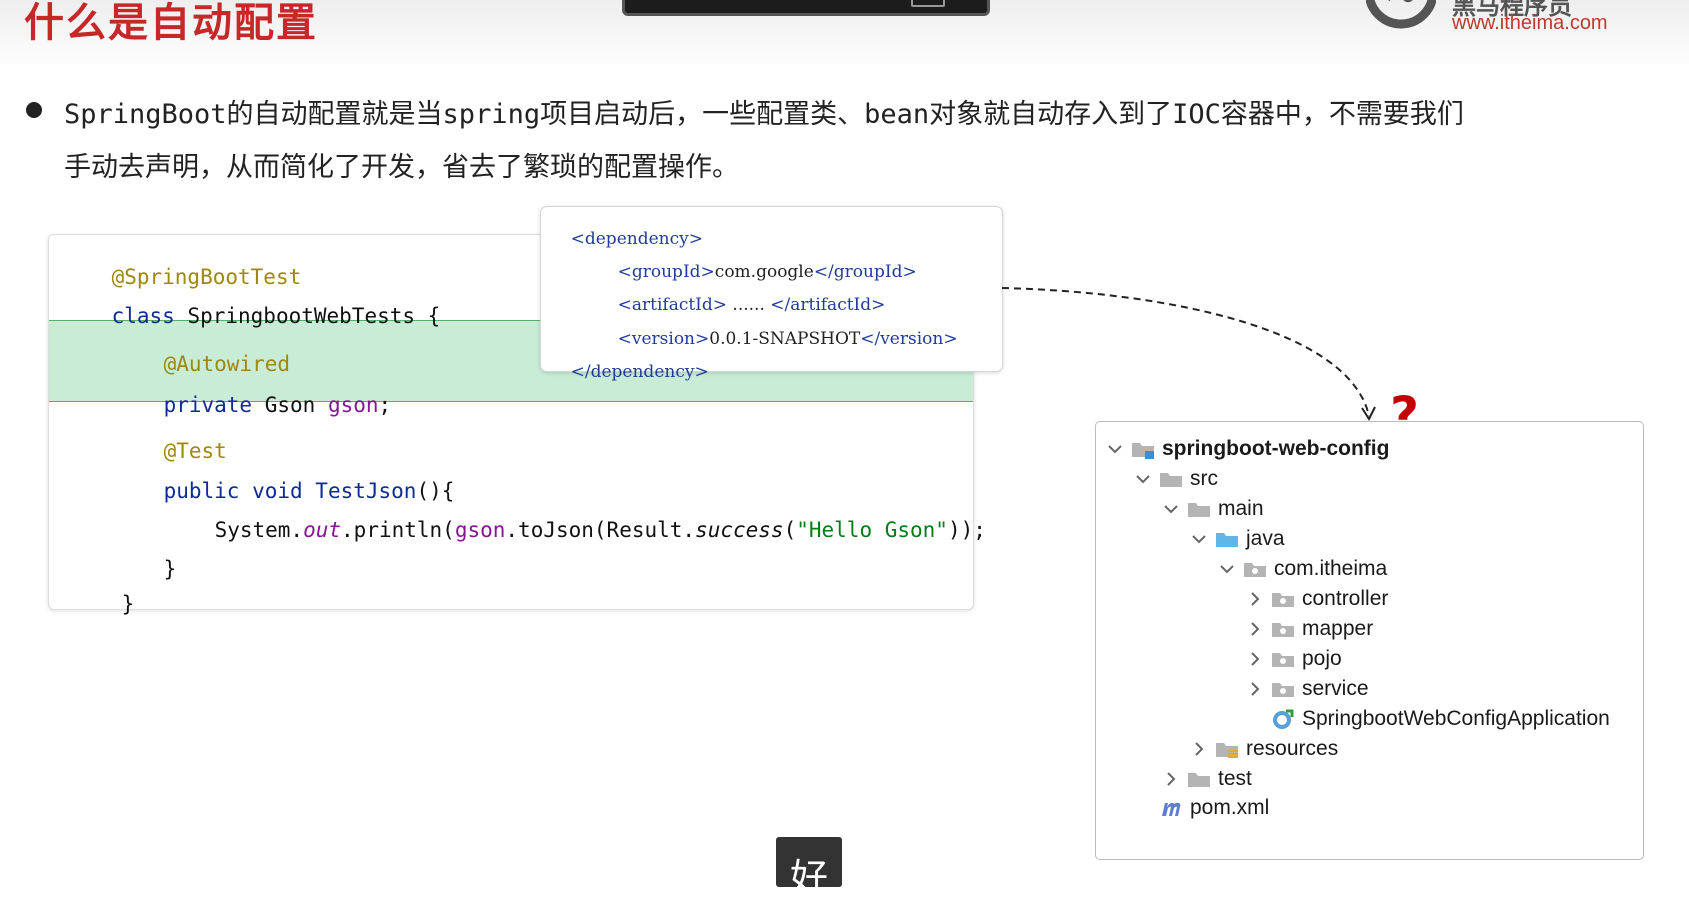  What do you see at coordinates (1322, 658) in the screenshot?
I see `tree-label-pojo: pojo` at bounding box center [1322, 658].